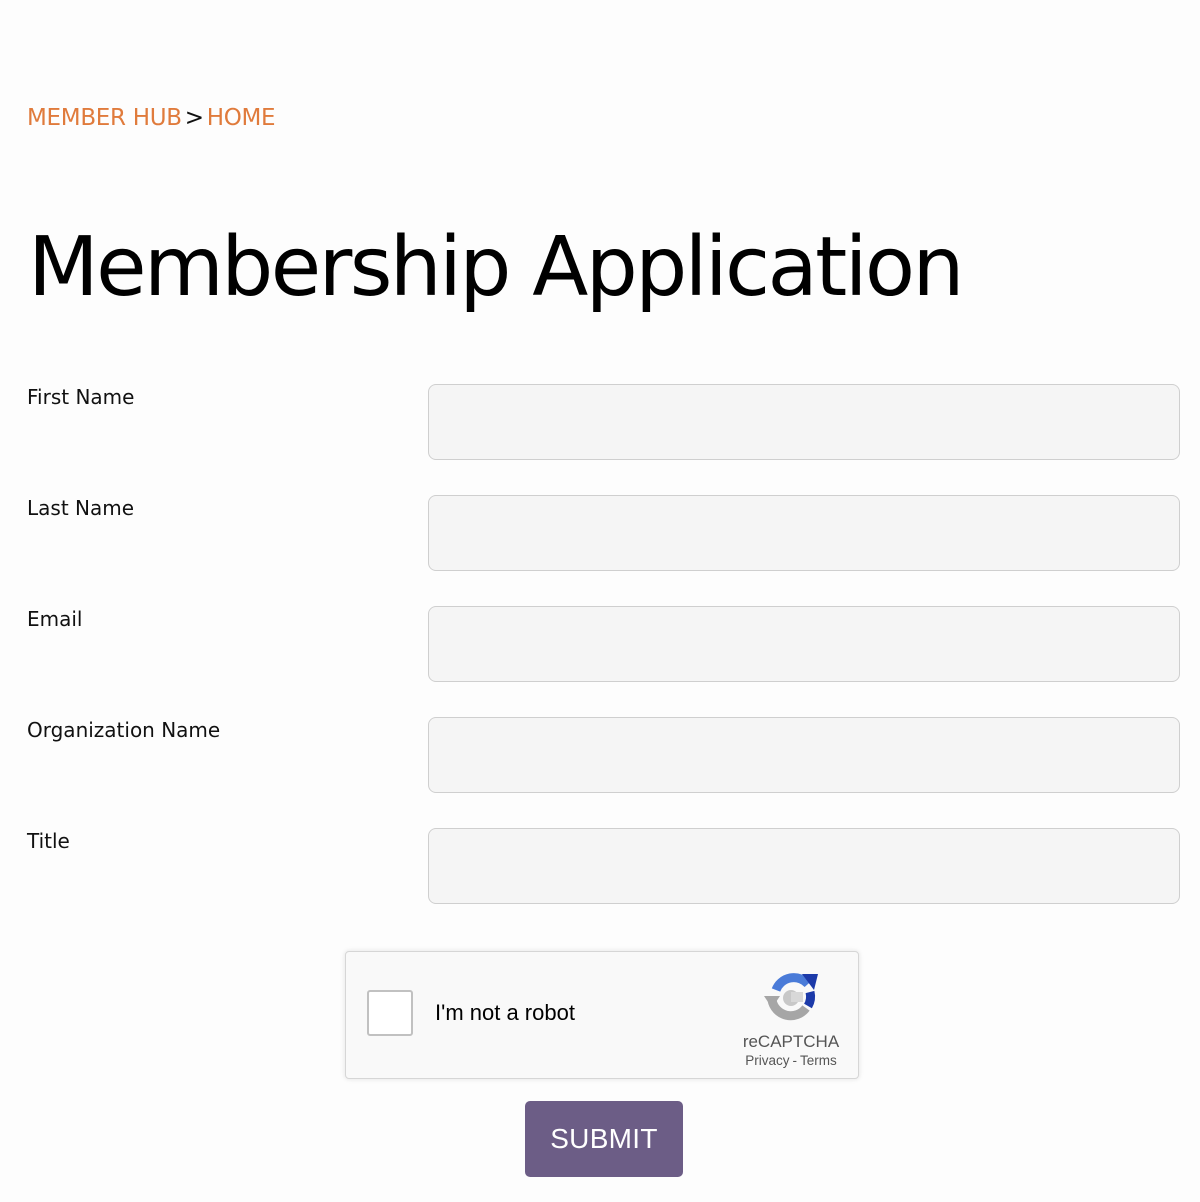 The height and width of the screenshot is (1202, 1200). I want to click on organization-name-input, so click(804, 755).